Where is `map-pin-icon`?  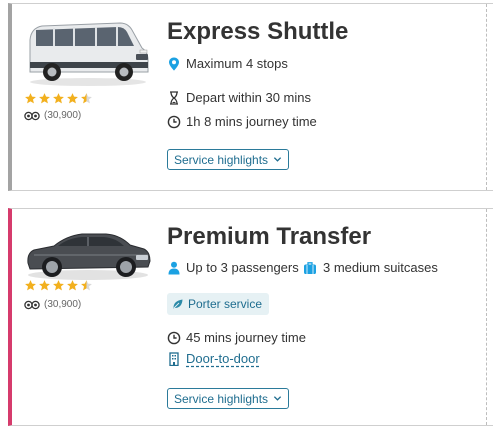 map-pin-icon is located at coordinates (174, 63).